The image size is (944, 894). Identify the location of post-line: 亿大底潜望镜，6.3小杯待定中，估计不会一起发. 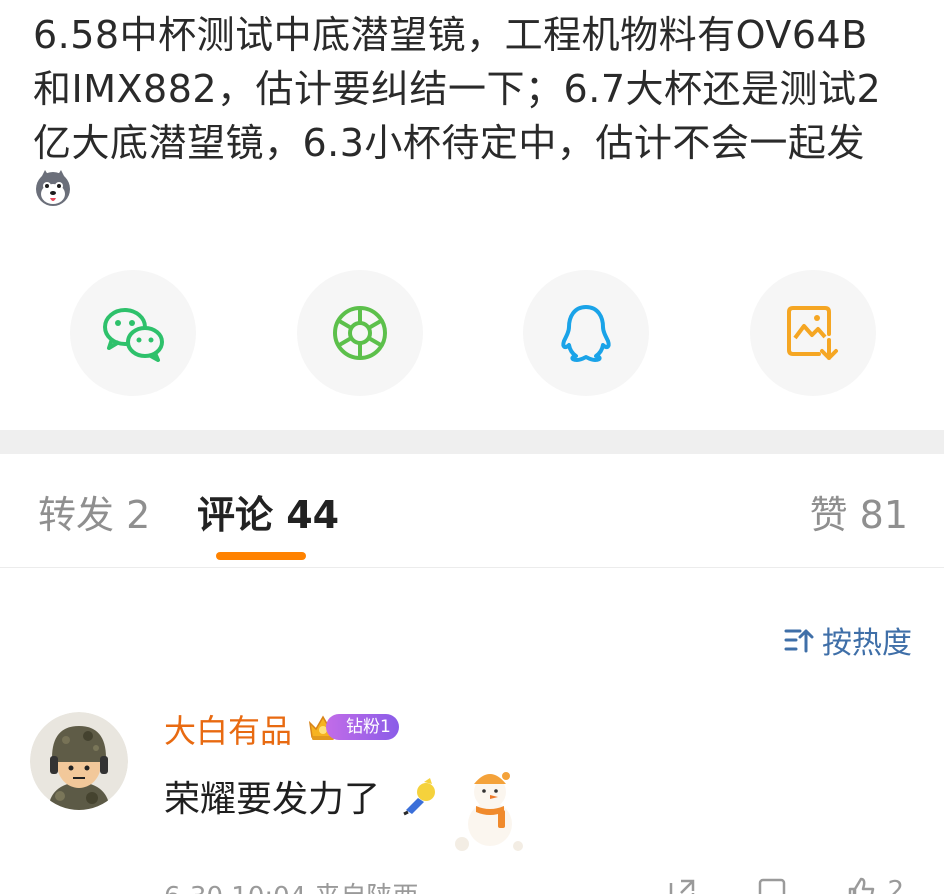
(449, 143).